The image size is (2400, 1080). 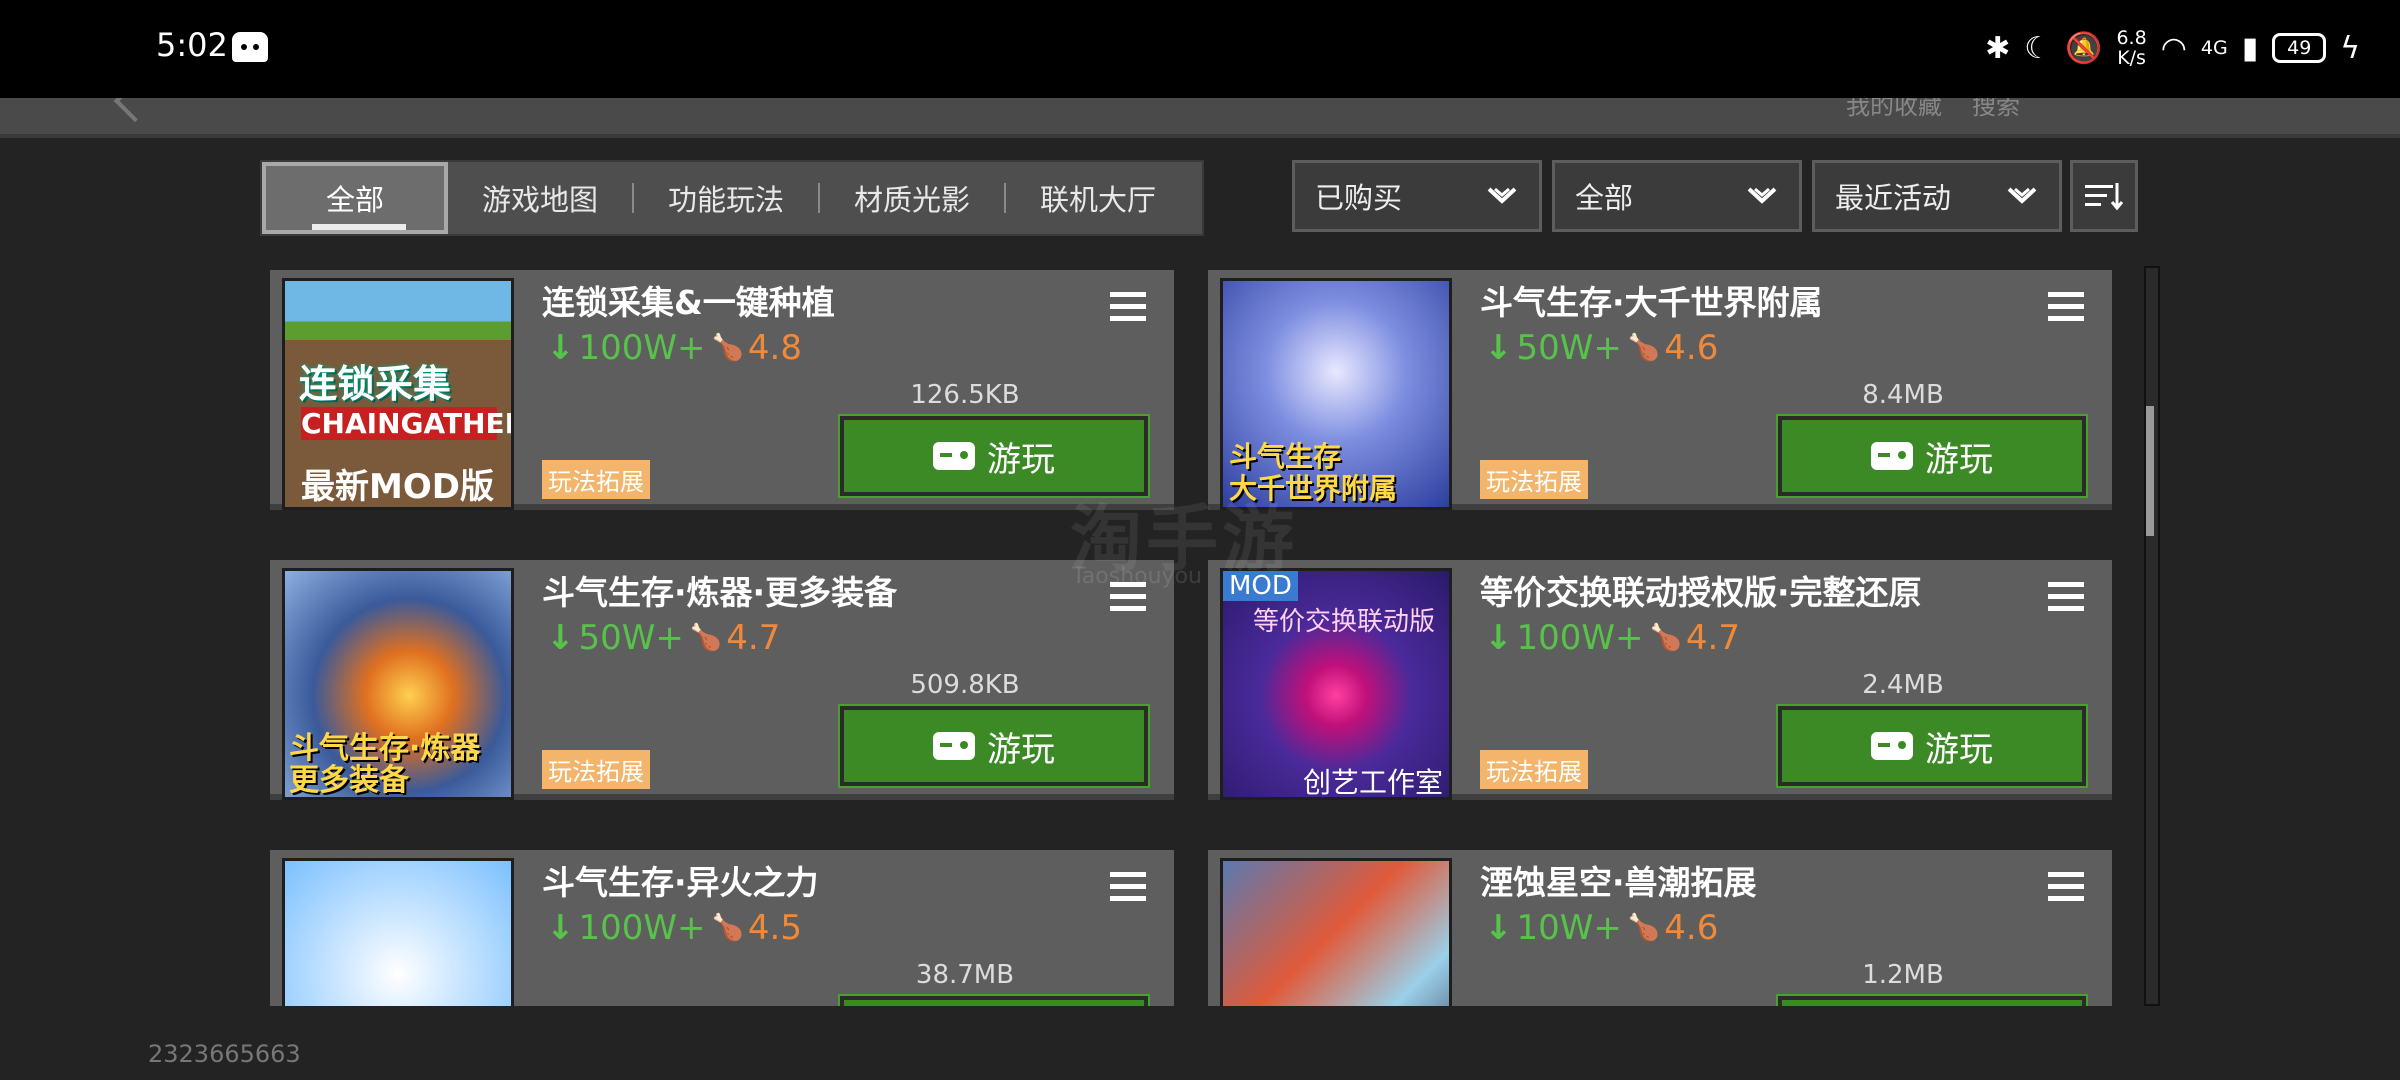 I want to click on rating: 4.8, so click(x=774, y=348).